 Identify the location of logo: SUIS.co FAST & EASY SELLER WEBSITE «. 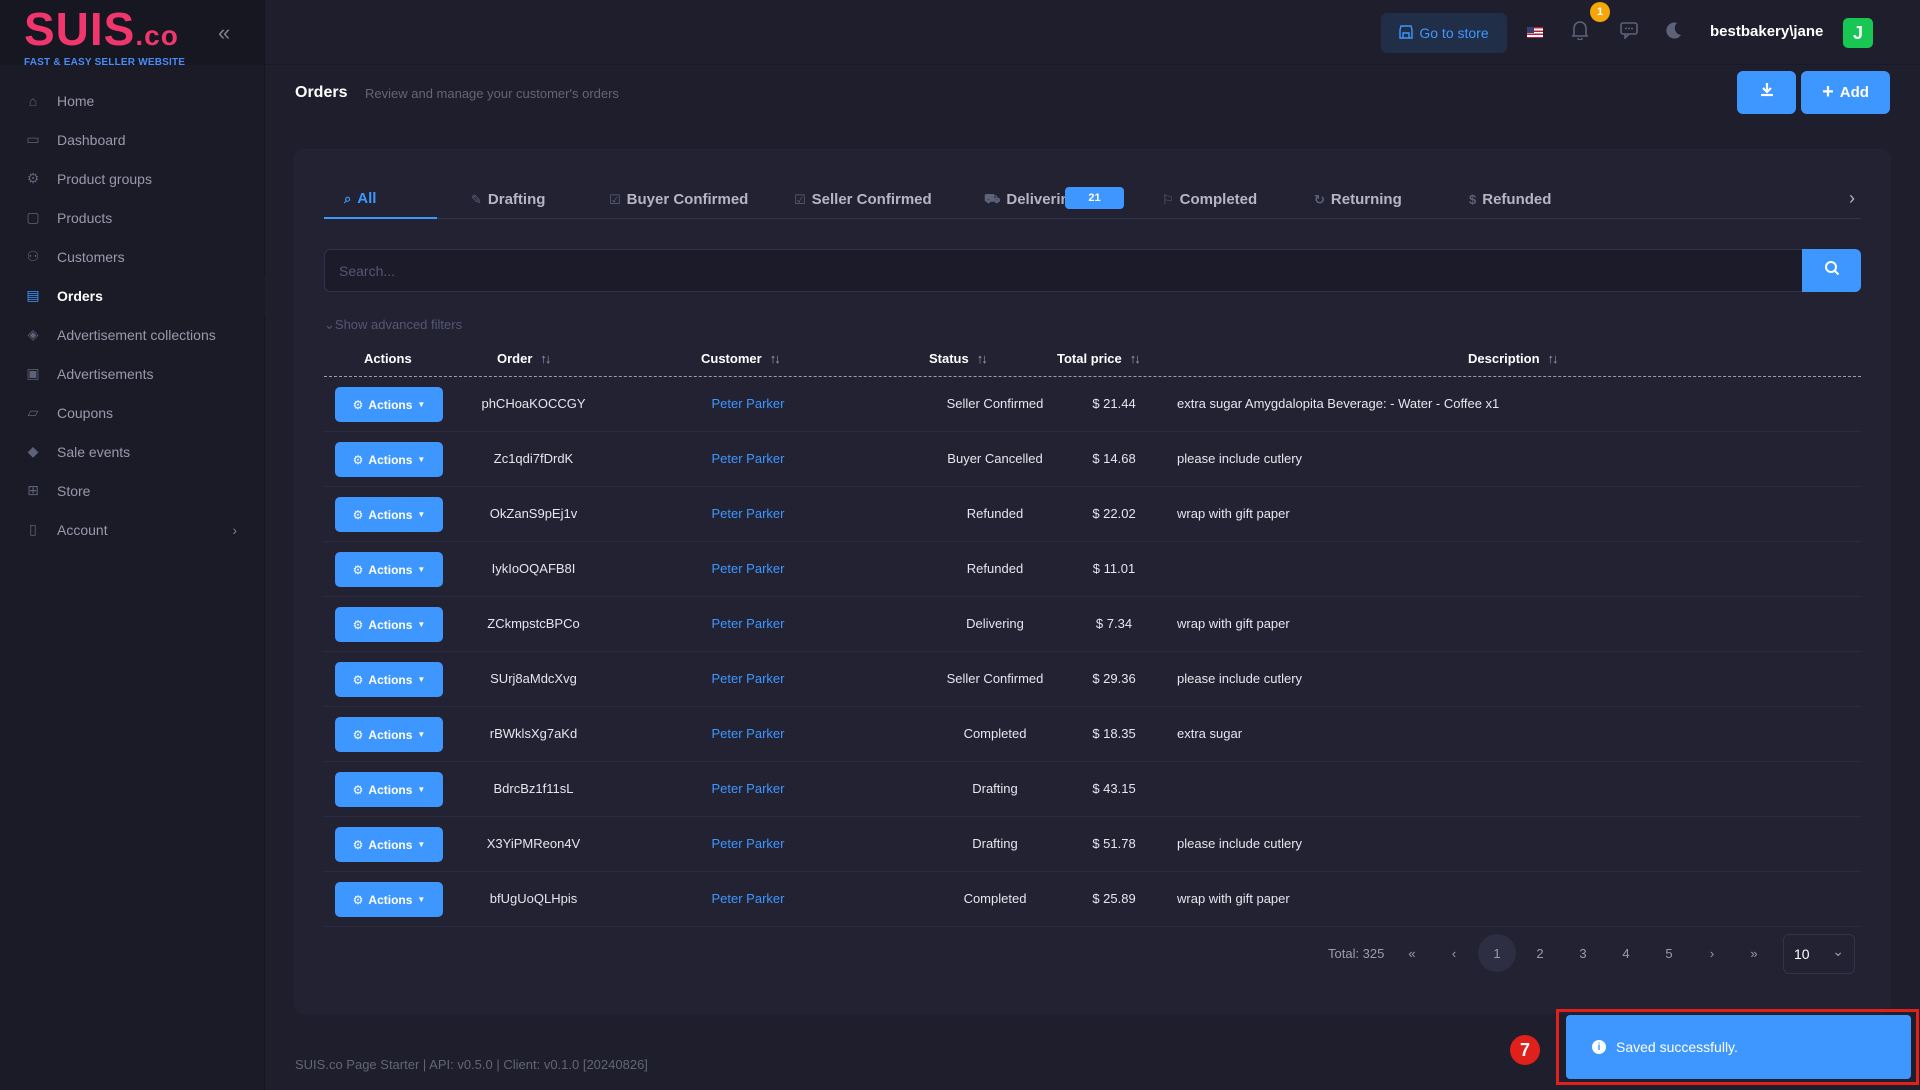
(132, 34).